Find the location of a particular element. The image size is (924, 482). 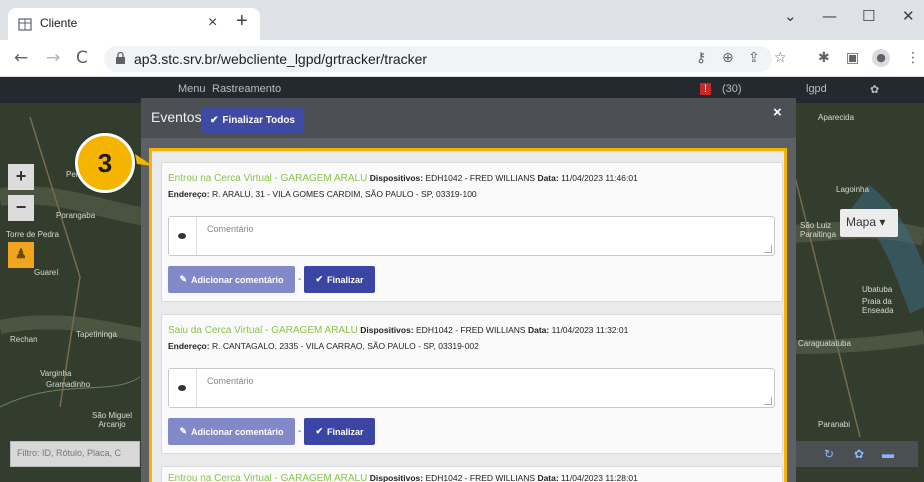

modal-close-icon: × is located at coordinates (777, 112).